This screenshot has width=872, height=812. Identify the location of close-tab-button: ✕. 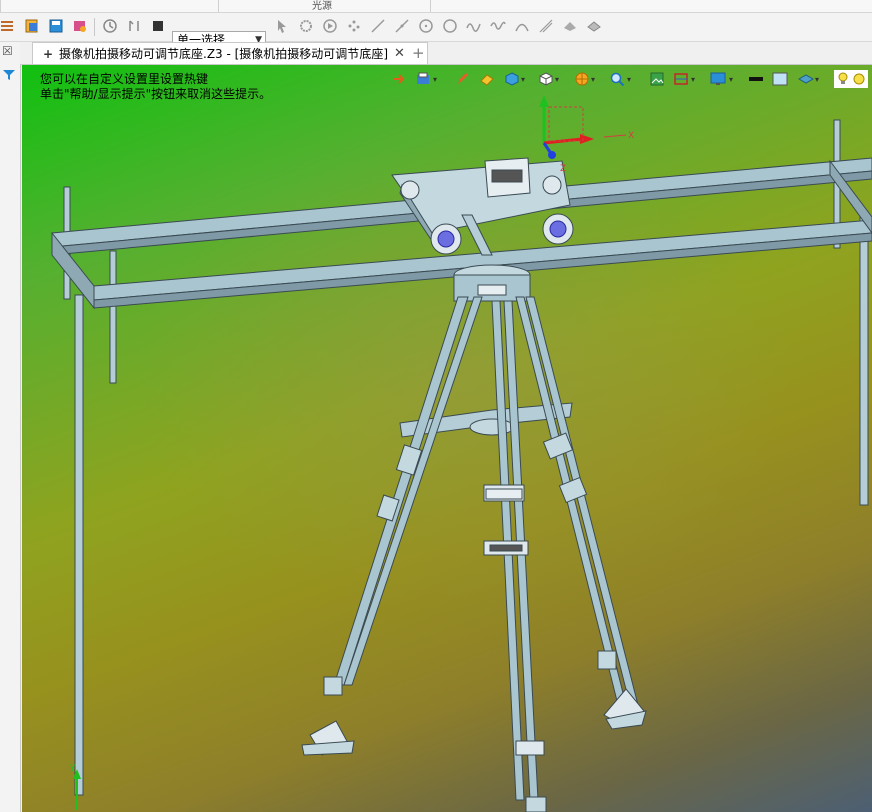
(399, 53).